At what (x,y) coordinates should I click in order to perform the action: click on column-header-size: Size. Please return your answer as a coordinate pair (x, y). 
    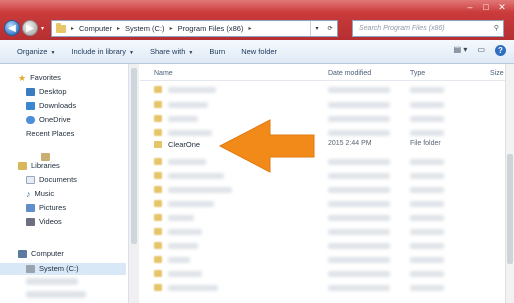
    Looking at the image, I should click on (497, 73).